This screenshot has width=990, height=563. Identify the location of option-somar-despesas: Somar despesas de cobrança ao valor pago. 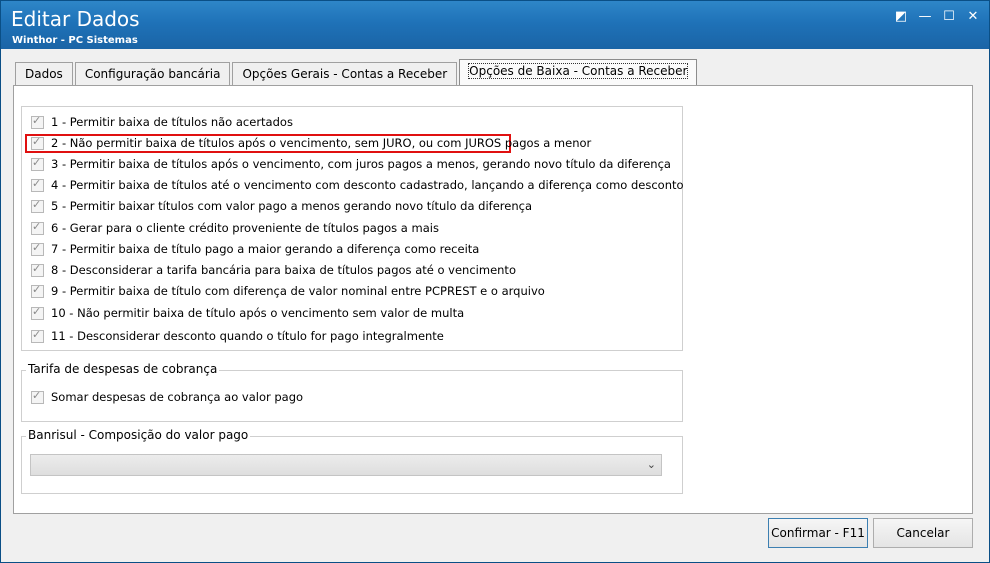
(167, 397).